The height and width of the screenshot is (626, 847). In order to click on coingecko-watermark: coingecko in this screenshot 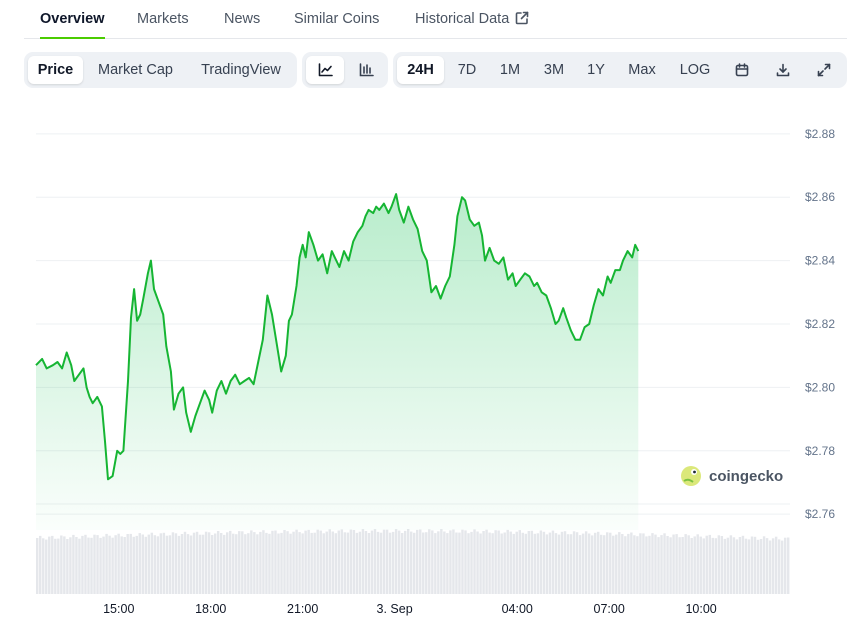, I will do `click(732, 476)`.